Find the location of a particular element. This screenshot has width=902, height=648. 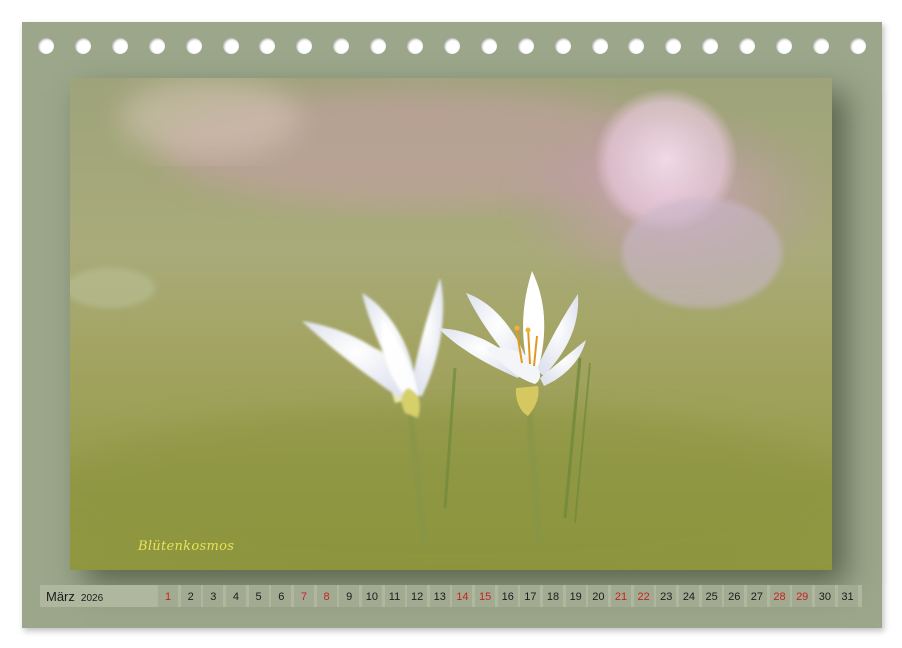

day-number: 9 is located at coordinates (349, 597).